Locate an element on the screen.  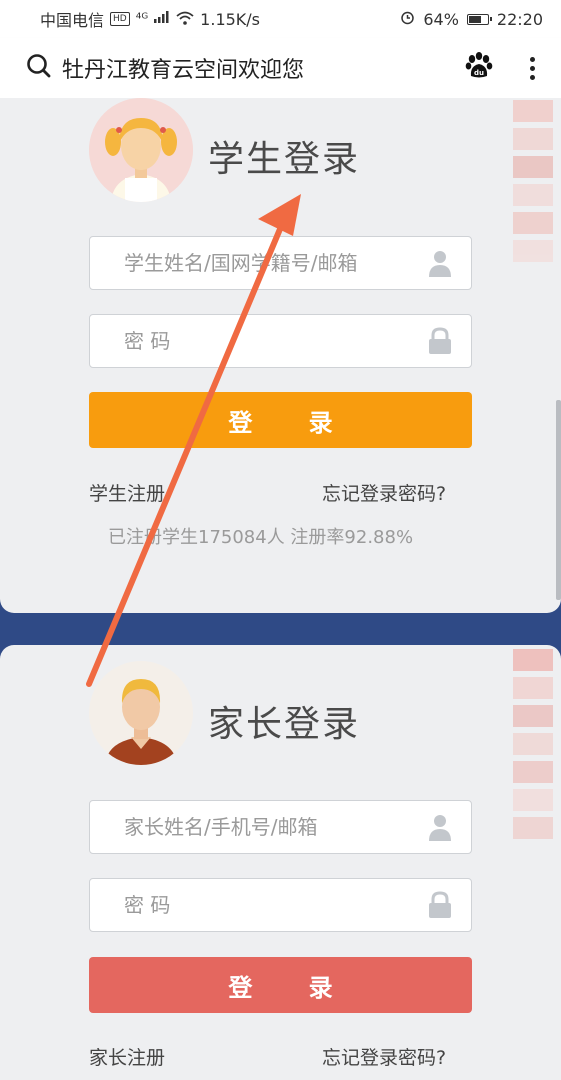
signal-icon is located at coordinates (162, 19).